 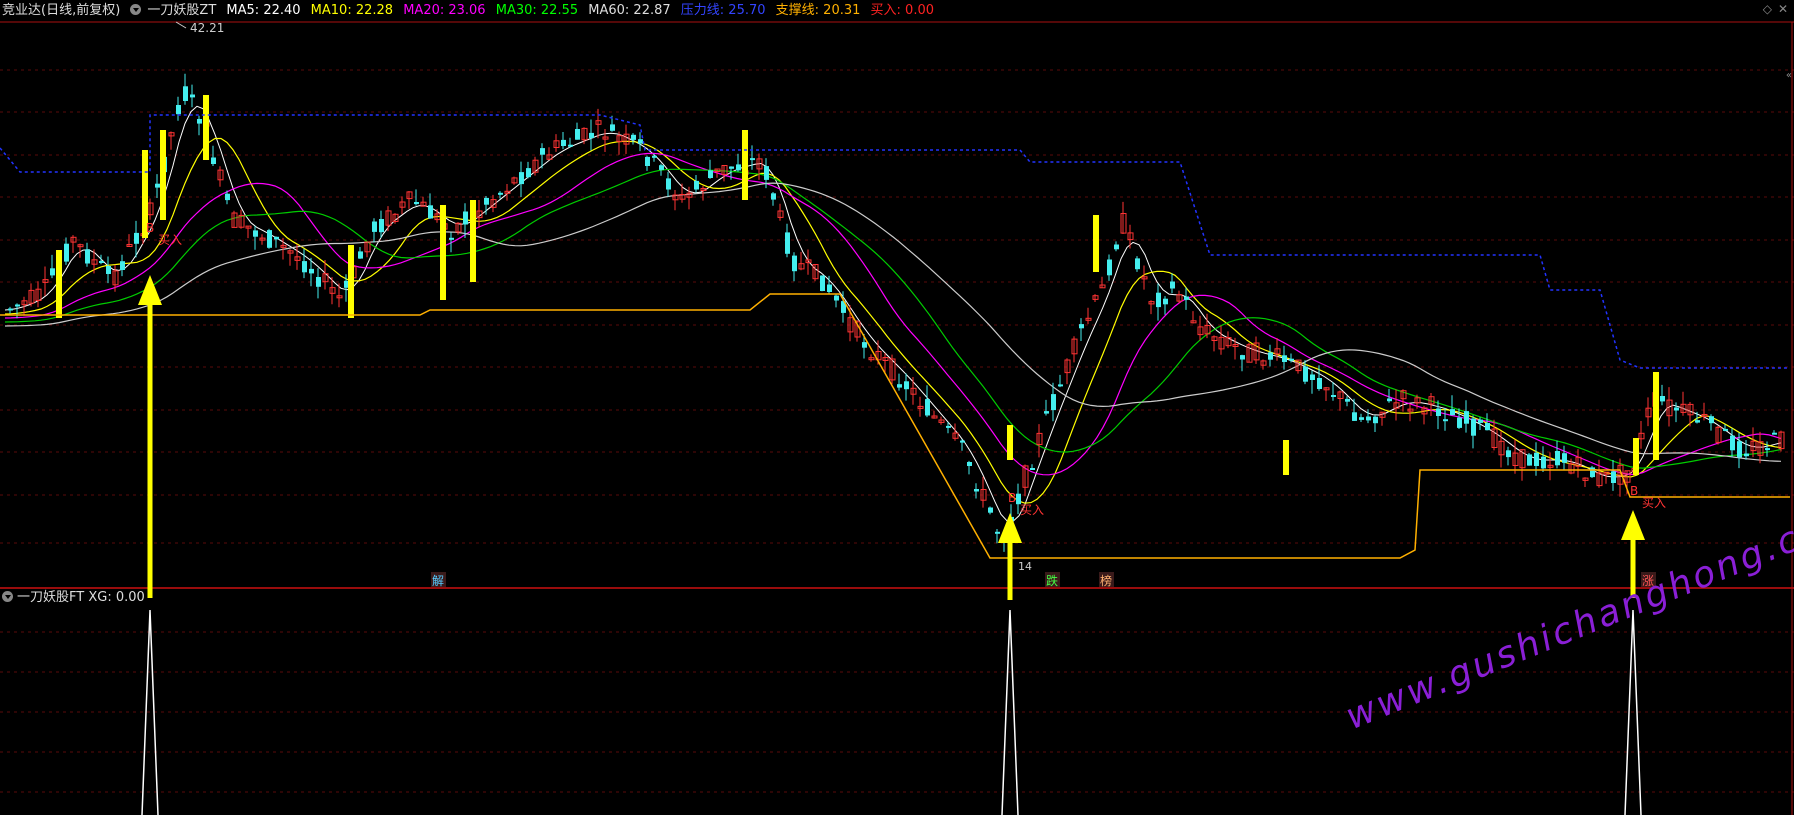 I want to click on diamond-icon: ◇, so click(x=1767, y=9).